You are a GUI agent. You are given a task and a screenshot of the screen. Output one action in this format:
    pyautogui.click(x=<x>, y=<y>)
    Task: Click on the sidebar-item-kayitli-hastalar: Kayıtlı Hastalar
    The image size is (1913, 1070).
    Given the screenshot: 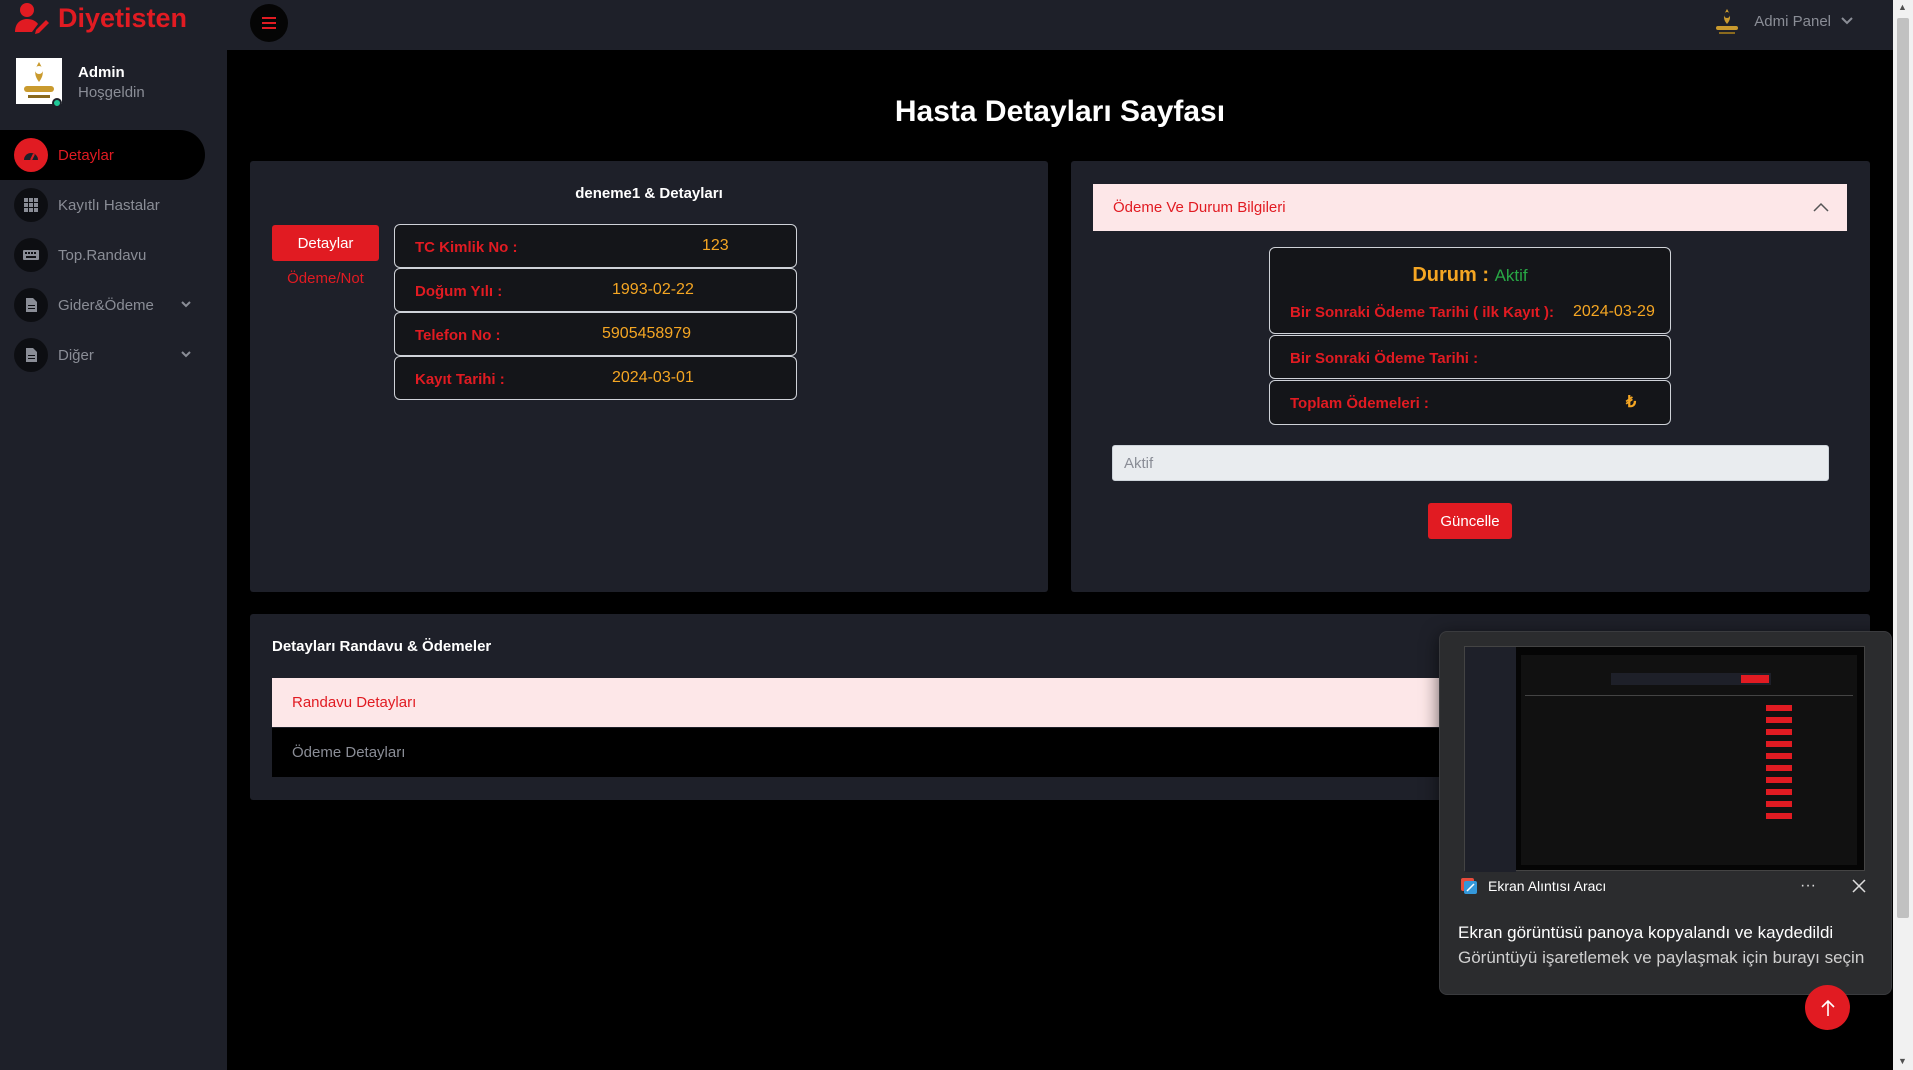 What is the action you would take?
    pyautogui.click(x=113, y=205)
    